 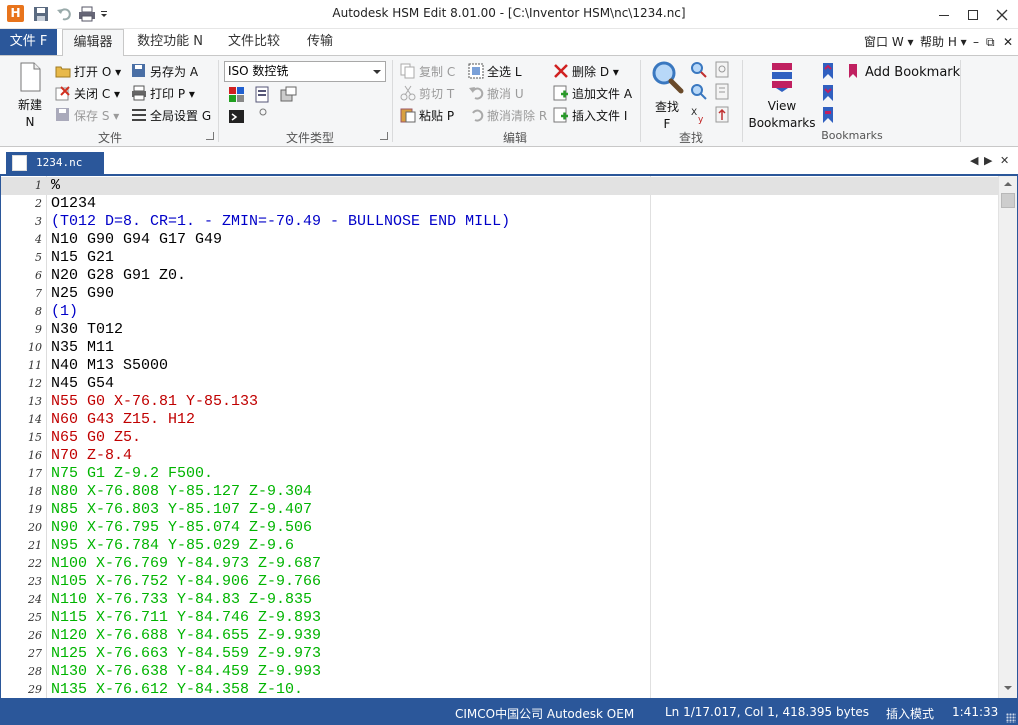 I want to click on maximize-button, so click(x=973, y=14).